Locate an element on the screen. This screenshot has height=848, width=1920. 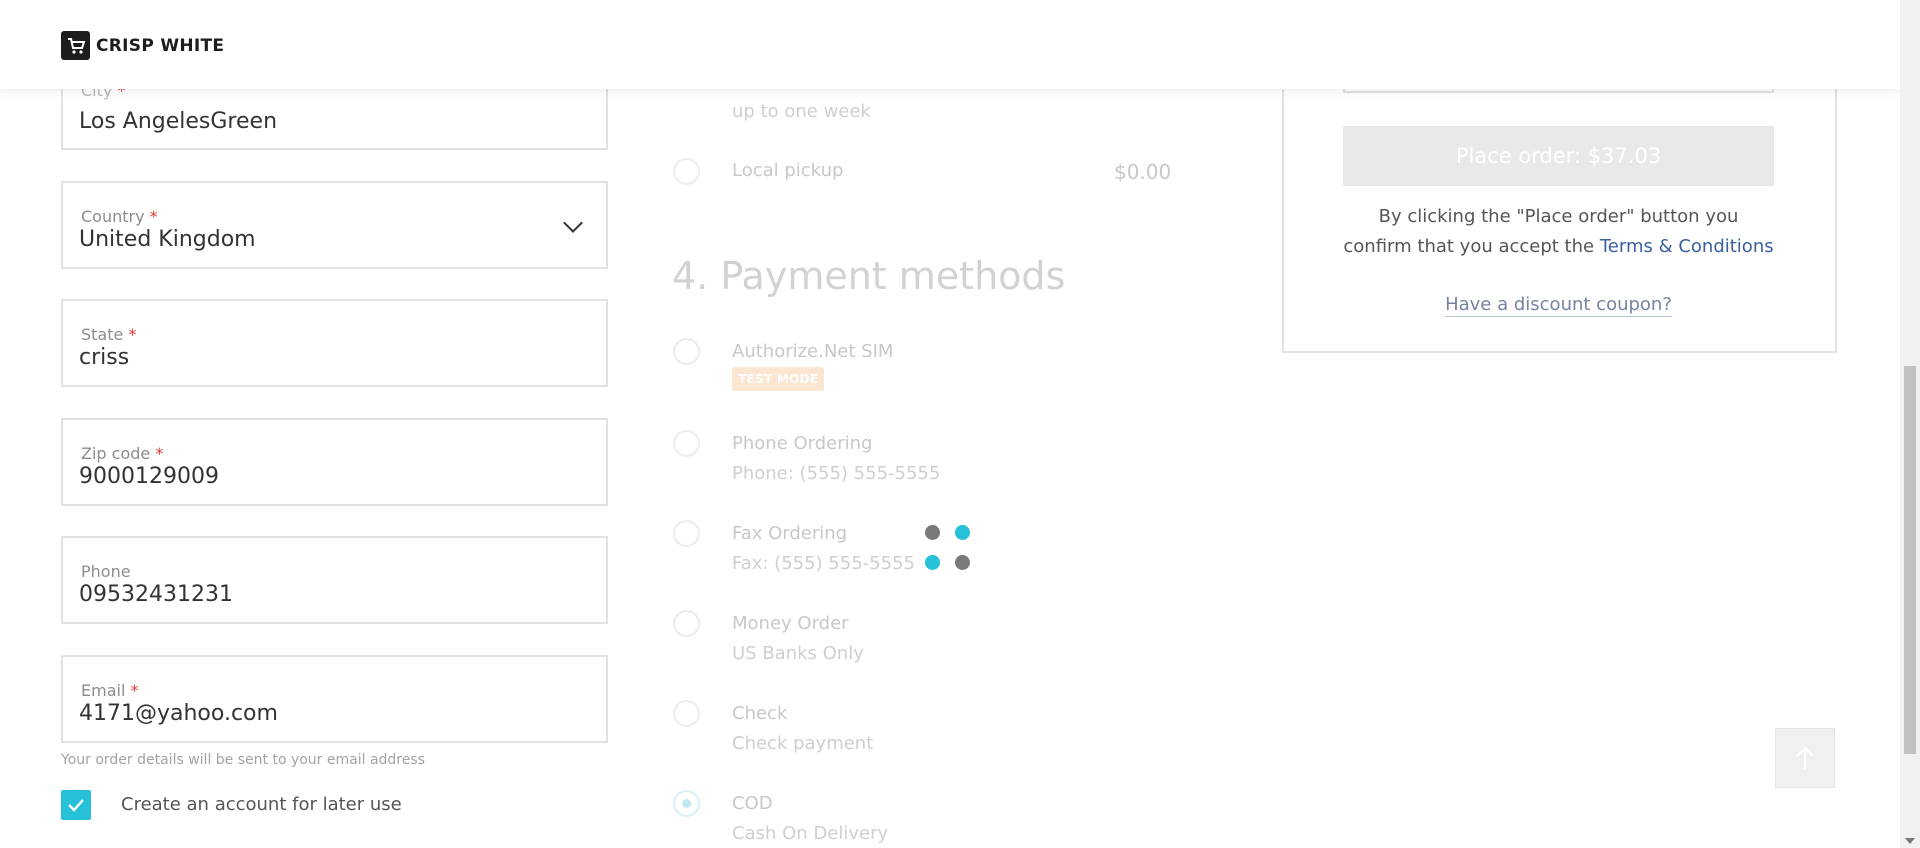
brand-logo: CRISP WHITE is located at coordinates (142, 45).